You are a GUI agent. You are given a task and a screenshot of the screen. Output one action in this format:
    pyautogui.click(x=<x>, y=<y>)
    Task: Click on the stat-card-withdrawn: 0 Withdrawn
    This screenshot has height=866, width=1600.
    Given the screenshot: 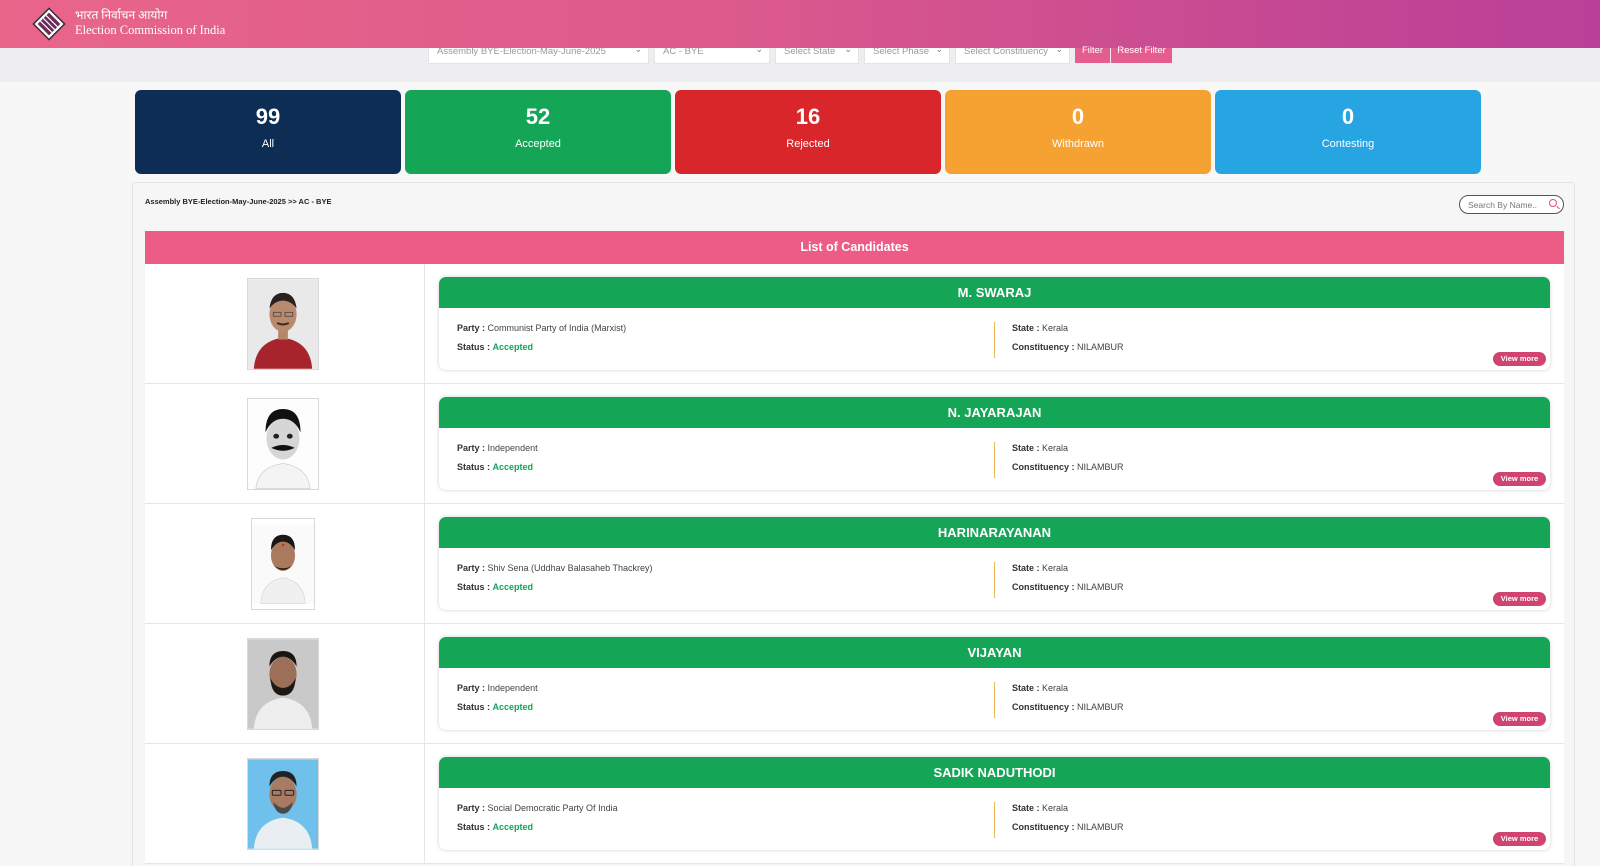 What is the action you would take?
    pyautogui.click(x=1078, y=132)
    